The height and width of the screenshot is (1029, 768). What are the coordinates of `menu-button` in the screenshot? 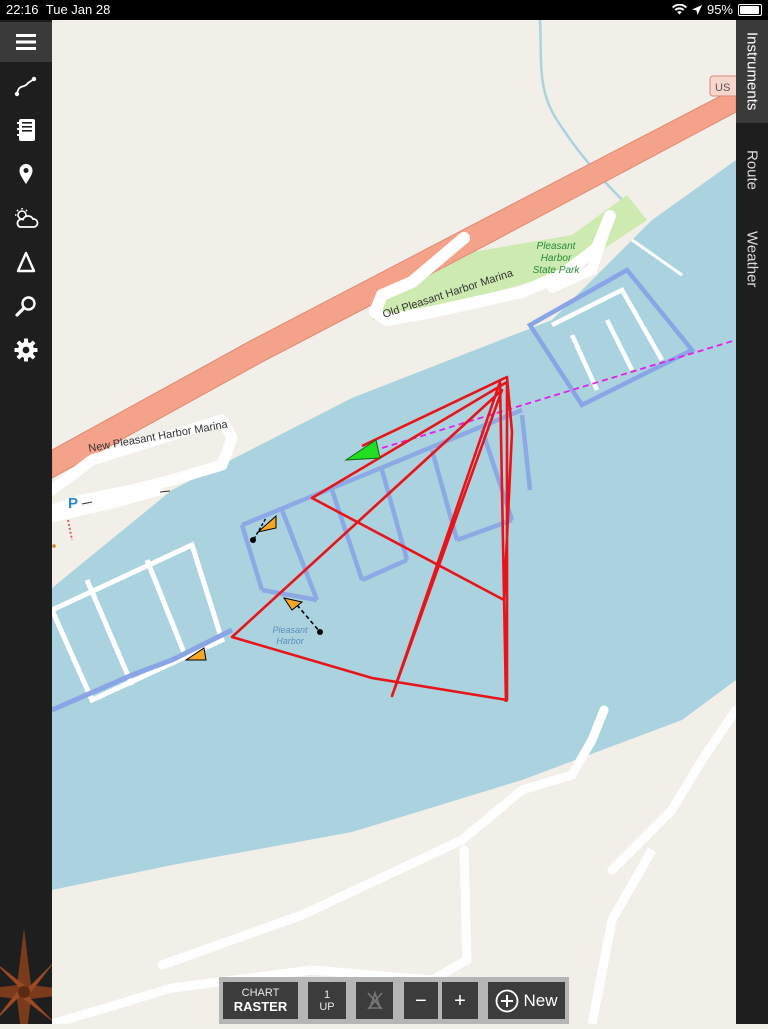 It's located at (26, 42).